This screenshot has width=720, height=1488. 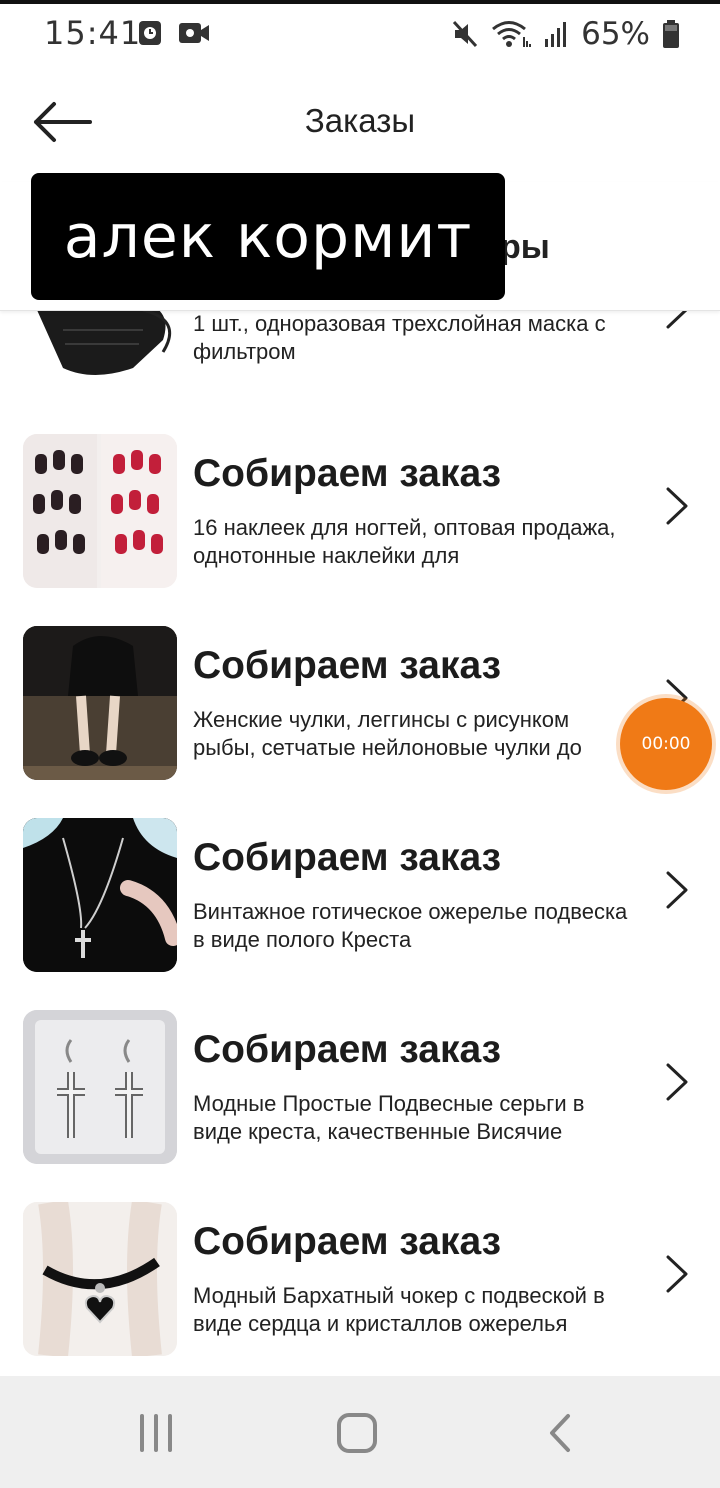 What do you see at coordinates (357, 1433) in the screenshot?
I see `home-icon` at bounding box center [357, 1433].